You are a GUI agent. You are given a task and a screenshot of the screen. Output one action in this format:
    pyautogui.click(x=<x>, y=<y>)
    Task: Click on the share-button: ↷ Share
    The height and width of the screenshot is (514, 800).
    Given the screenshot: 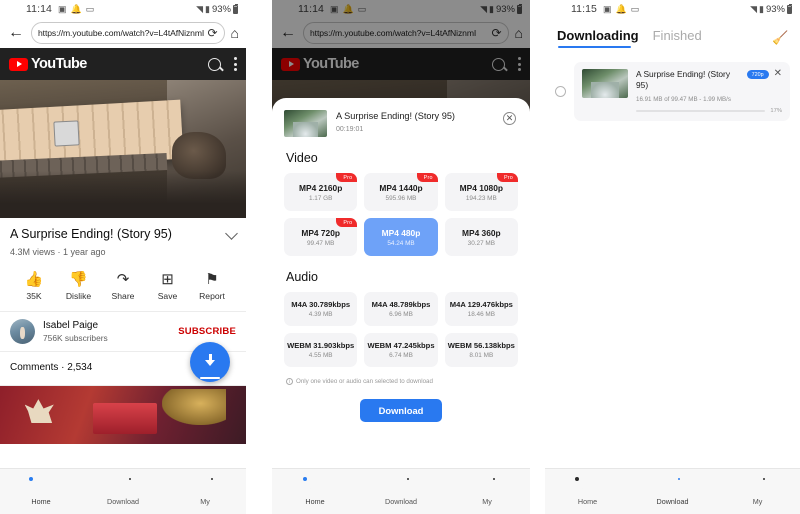 What is the action you would take?
    pyautogui.click(x=123, y=286)
    